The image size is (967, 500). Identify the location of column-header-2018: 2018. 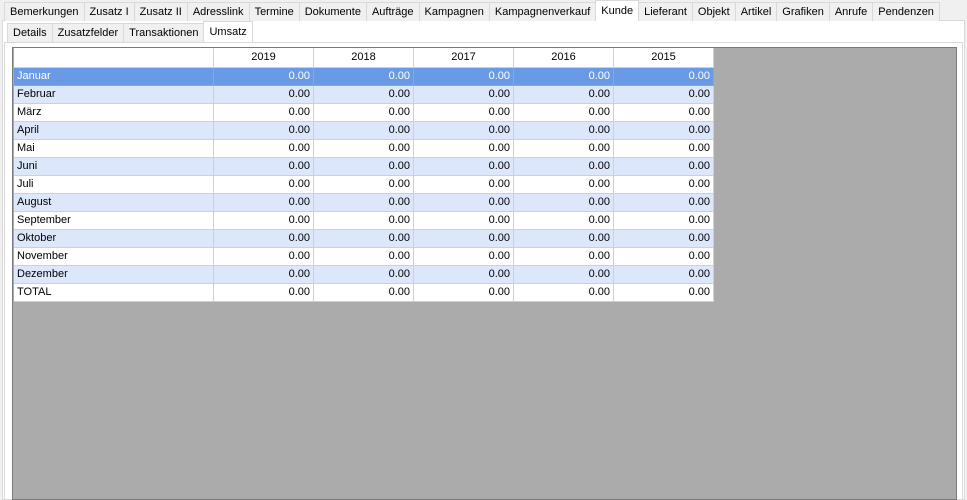
(364, 58).